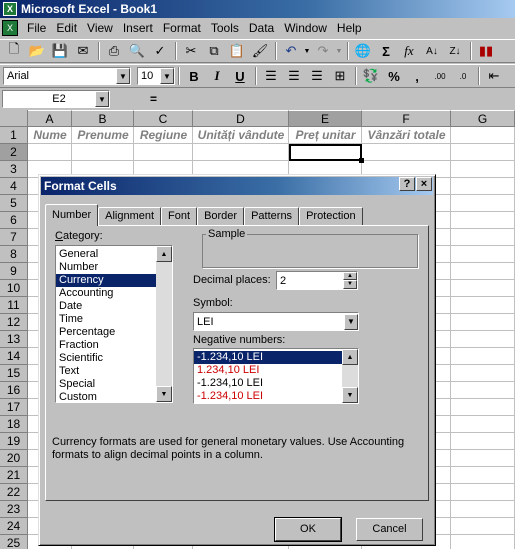 The height and width of the screenshot is (549, 515). I want to click on header-cell: Preț unitar, so click(325, 135).